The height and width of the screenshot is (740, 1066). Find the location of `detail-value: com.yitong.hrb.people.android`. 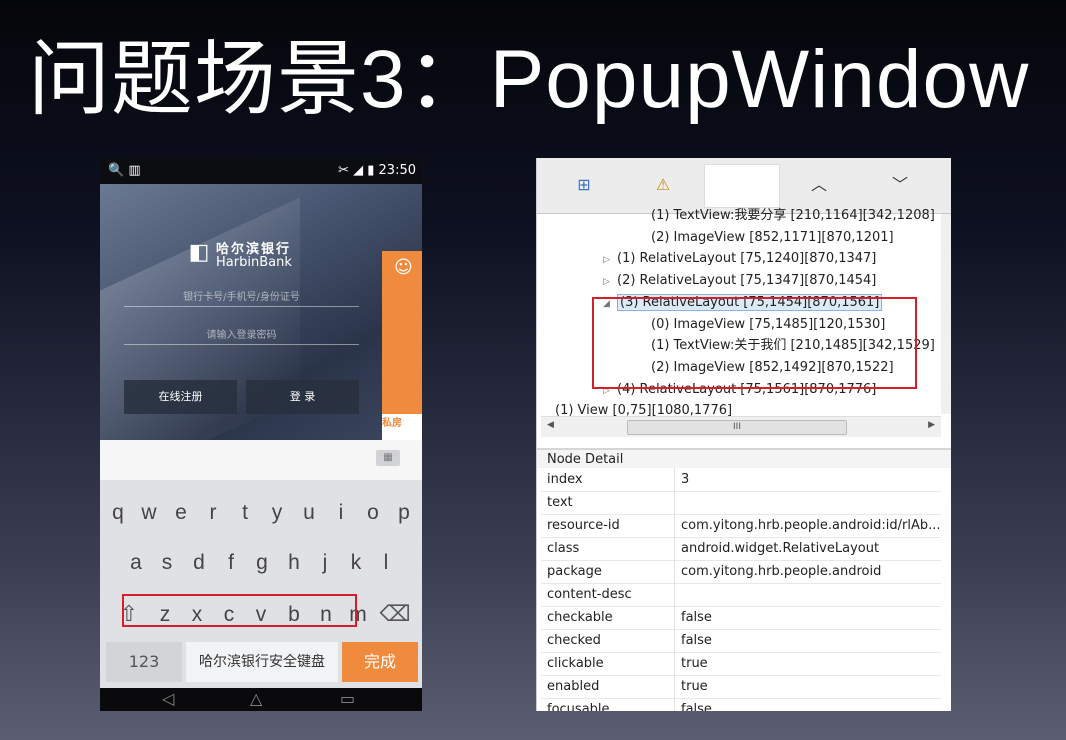

detail-value: com.yitong.hrb.people.android is located at coordinates (781, 571).